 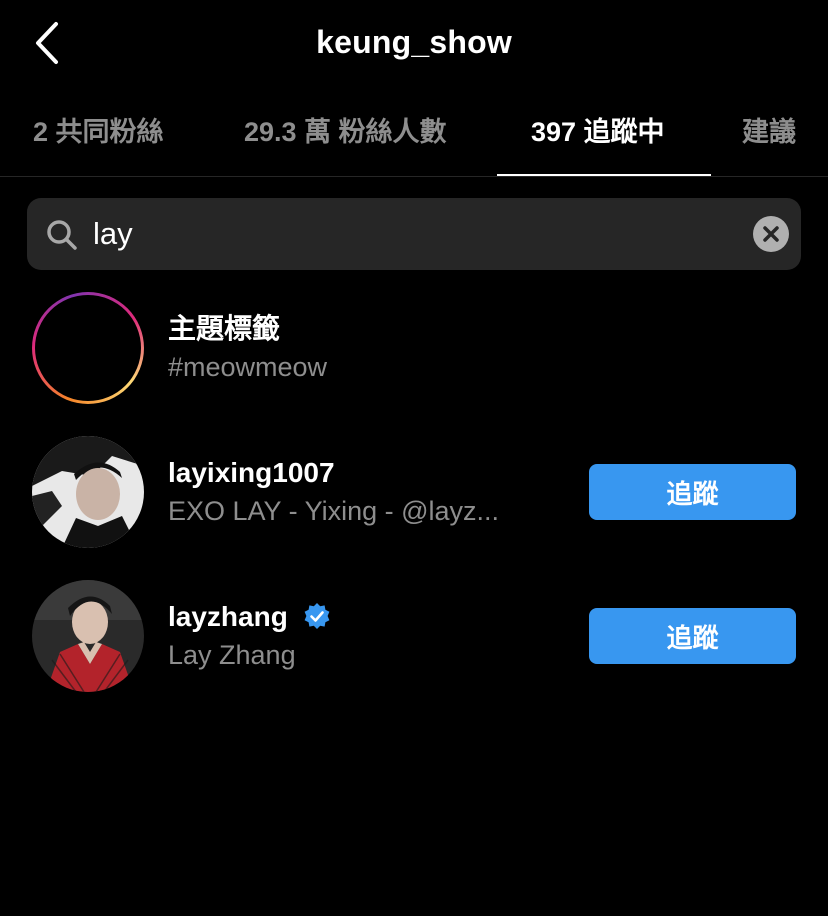 I want to click on hashtag-icon, so click(x=88, y=348).